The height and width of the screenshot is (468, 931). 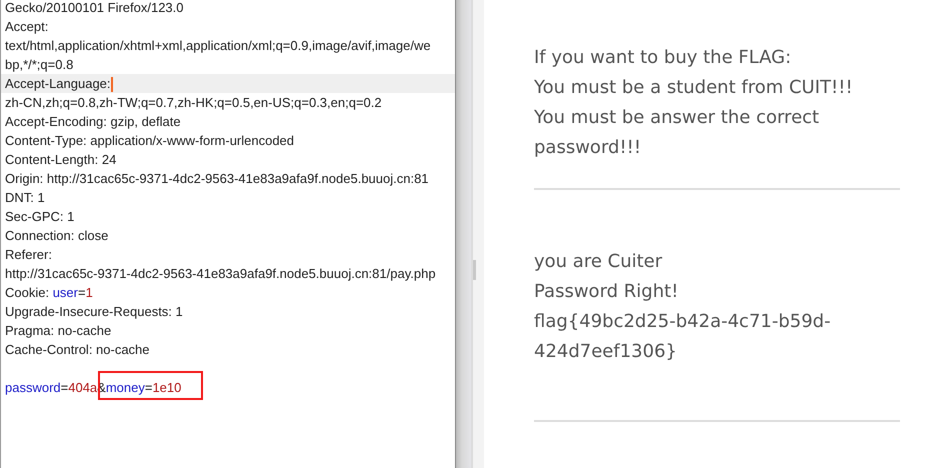 What do you see at coordinates (83, 387) in the screenshot?
I see `param-value: 404a` at bounding box center [83, 387].